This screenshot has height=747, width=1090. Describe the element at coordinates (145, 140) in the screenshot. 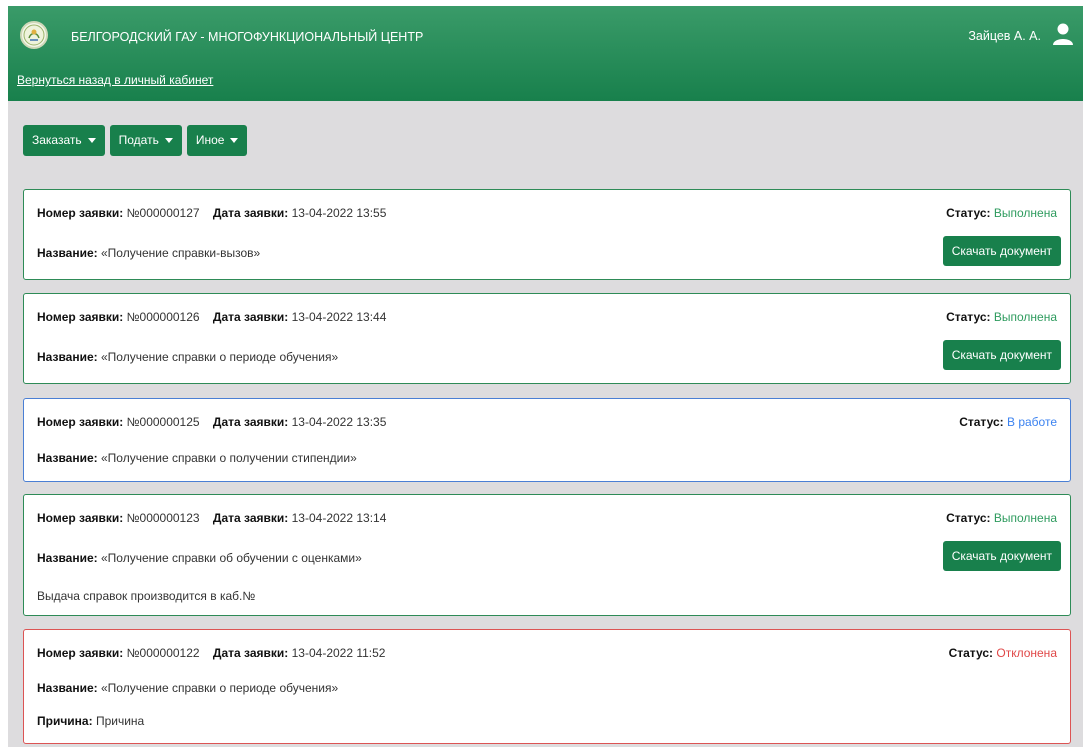

I see `submit-dropdown-button: Подать` at that location.